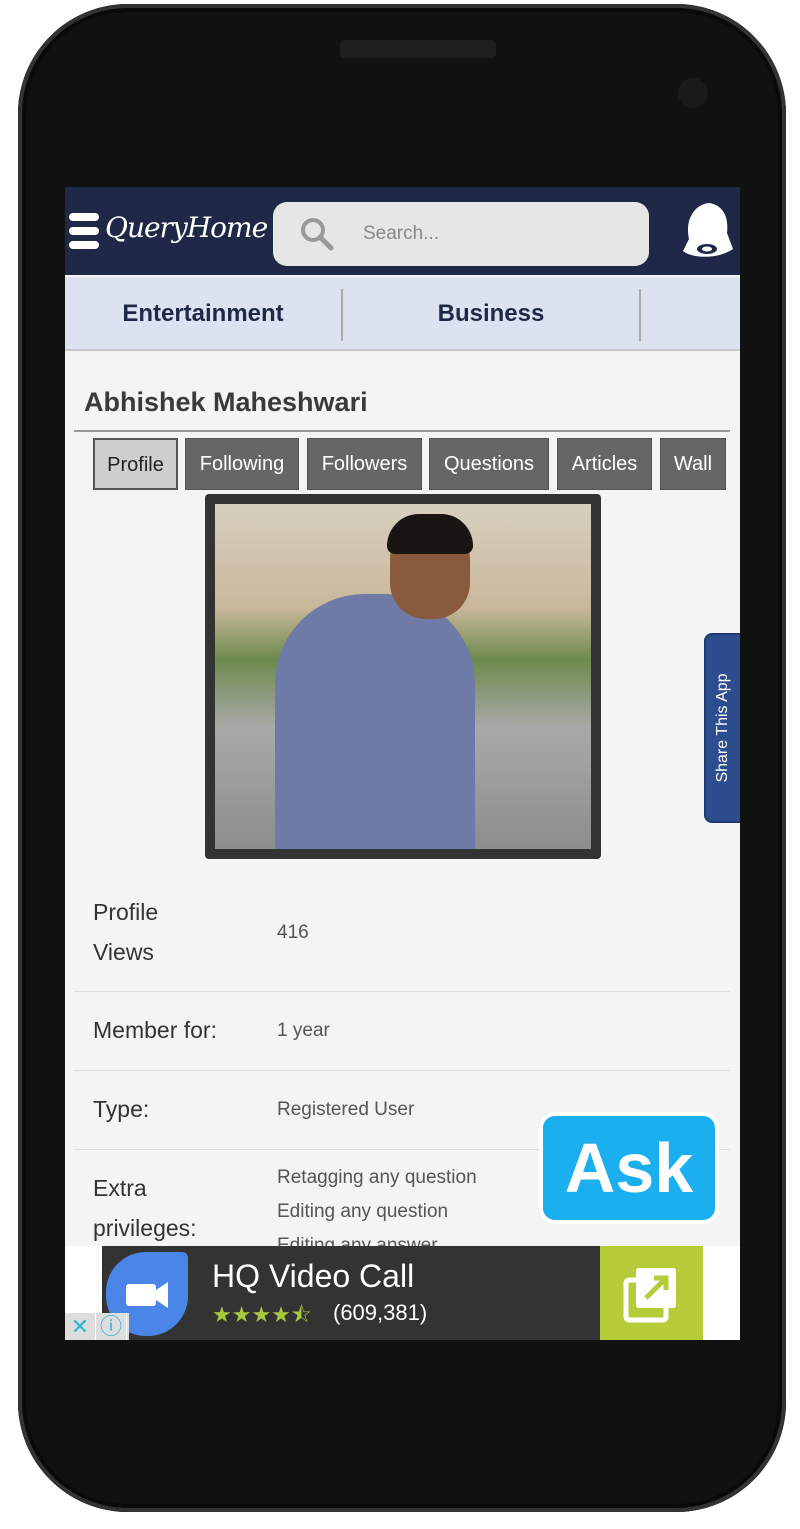  Describe the element at coordinates (293, 932) in the screenshot. I see `field-value: 416` at that location.